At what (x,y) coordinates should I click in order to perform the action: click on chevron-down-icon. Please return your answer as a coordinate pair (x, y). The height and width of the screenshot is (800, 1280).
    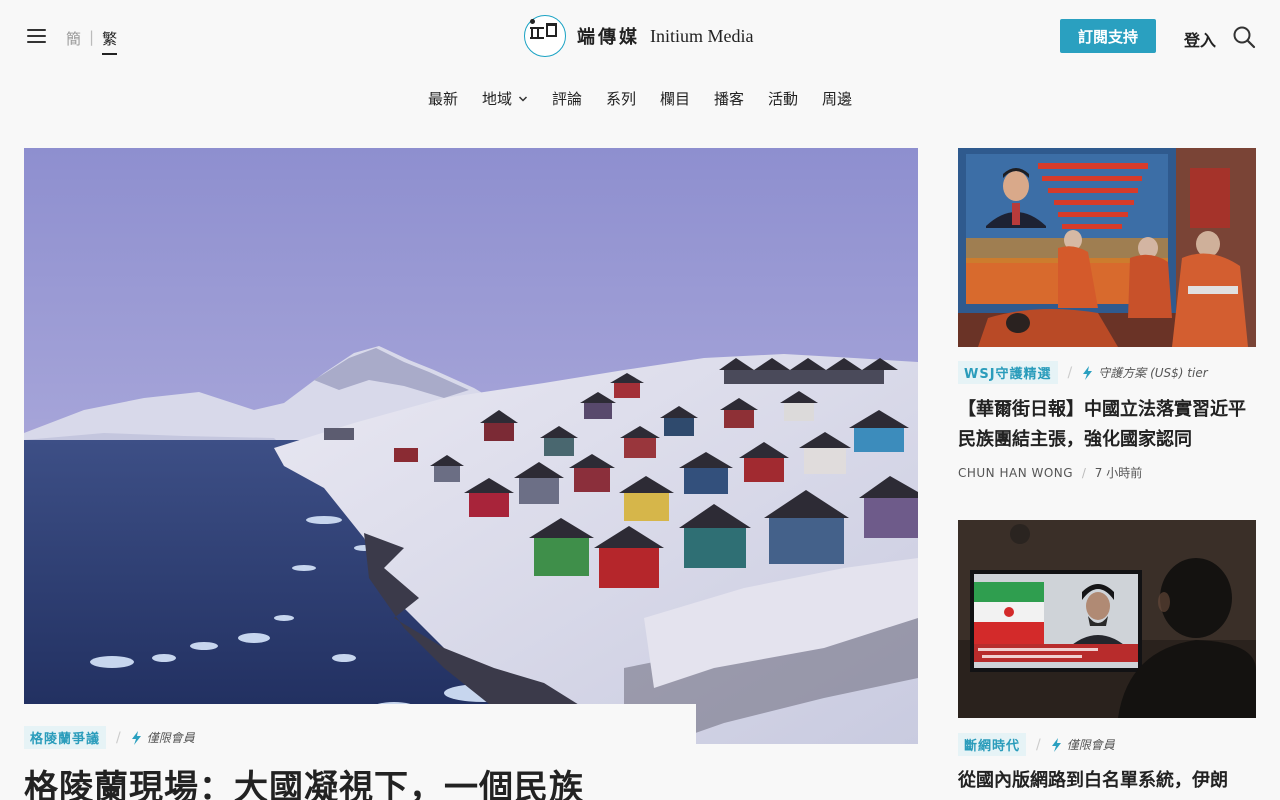
    Looking at the image, I should click on (522, 98).